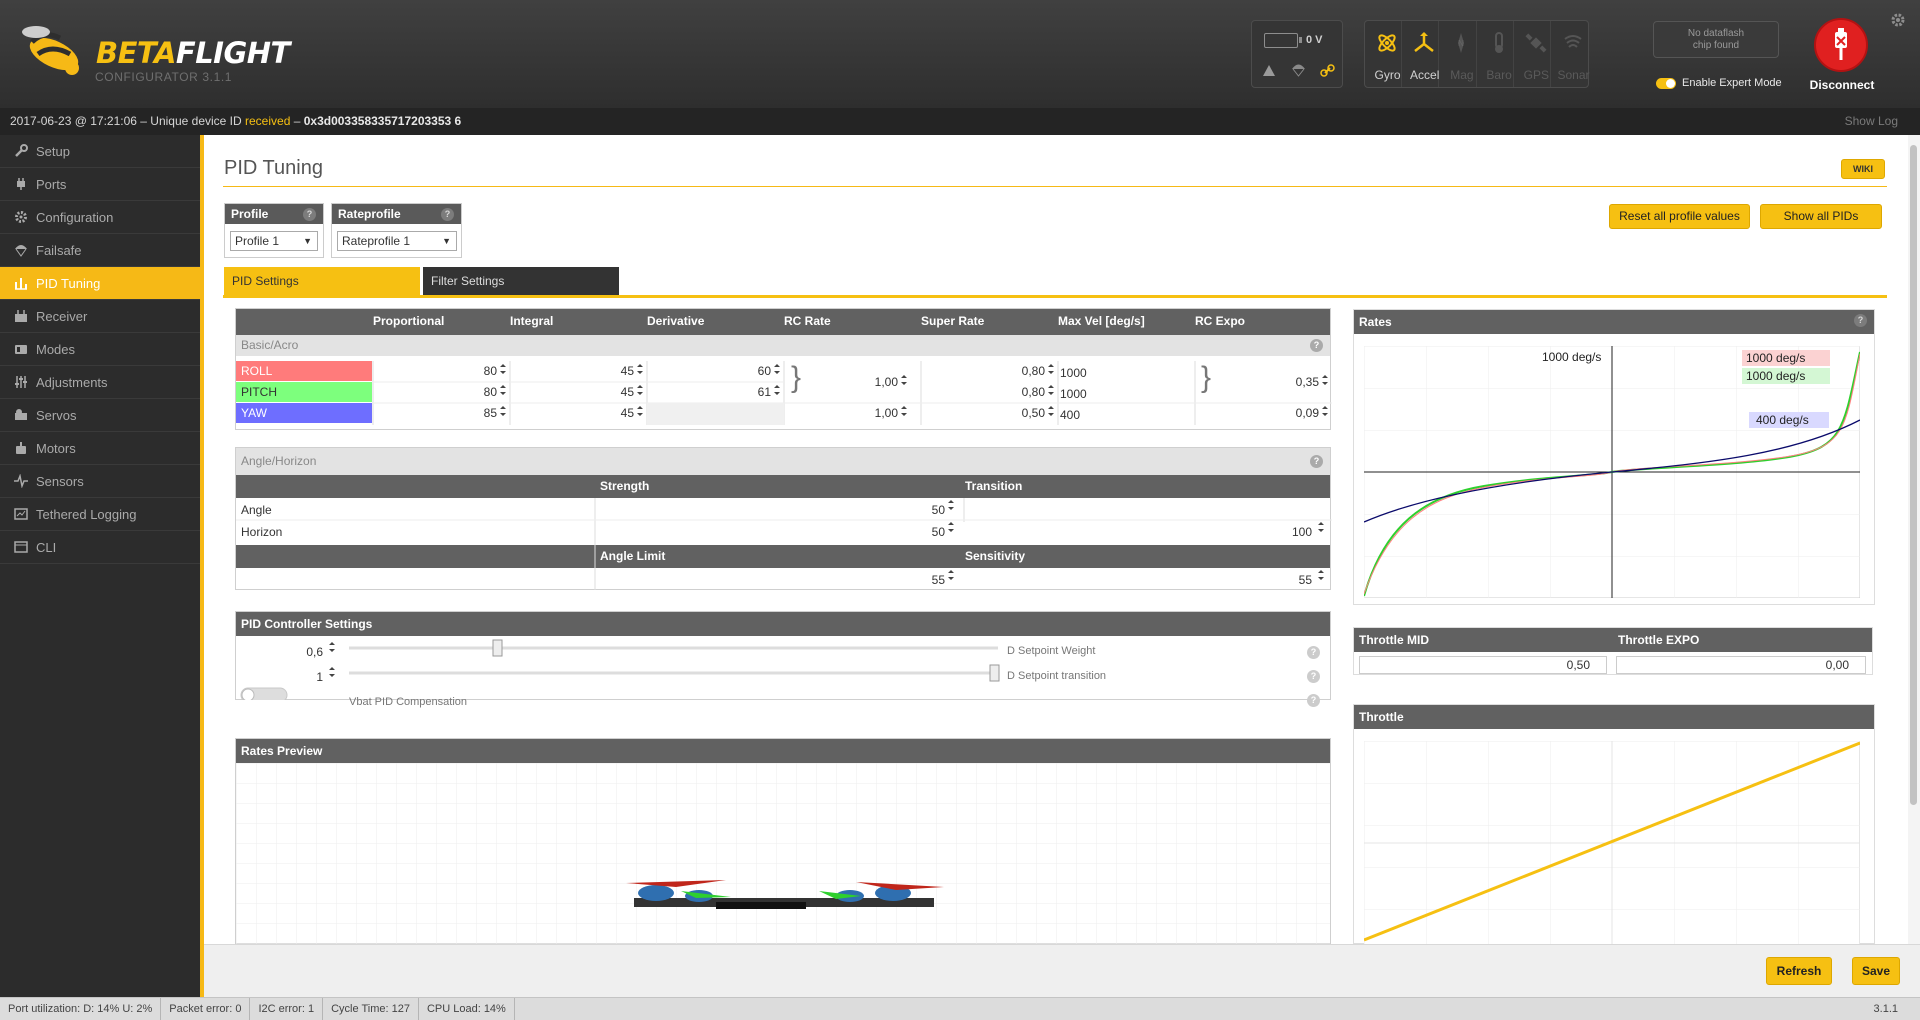 The height and width of the screenshot is (1020, 1920). Describe the element at coordinates (21, 514) in the screenshot. I see `log-icon` at that location.